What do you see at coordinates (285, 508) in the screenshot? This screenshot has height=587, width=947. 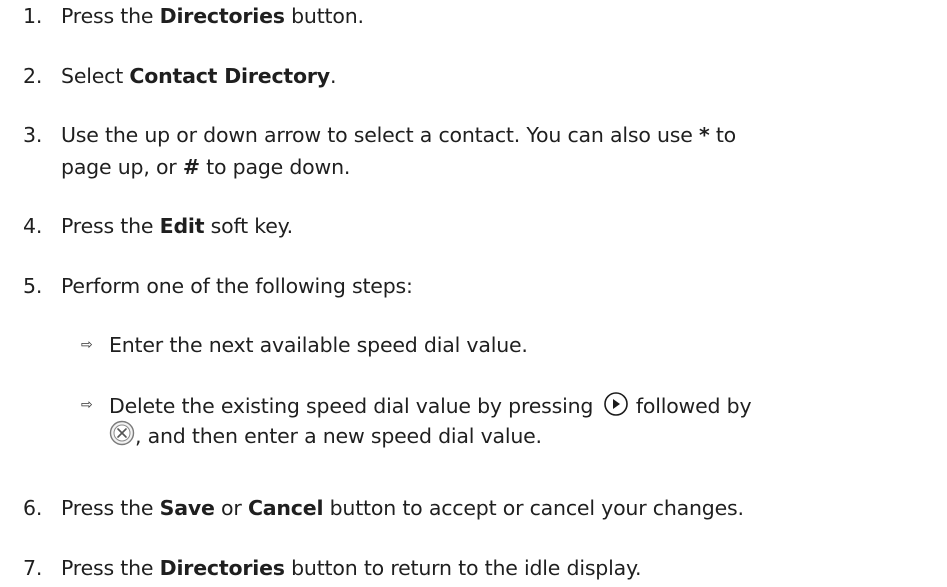 I see `step-bold: Cancel` at bounding box center [285, 508].